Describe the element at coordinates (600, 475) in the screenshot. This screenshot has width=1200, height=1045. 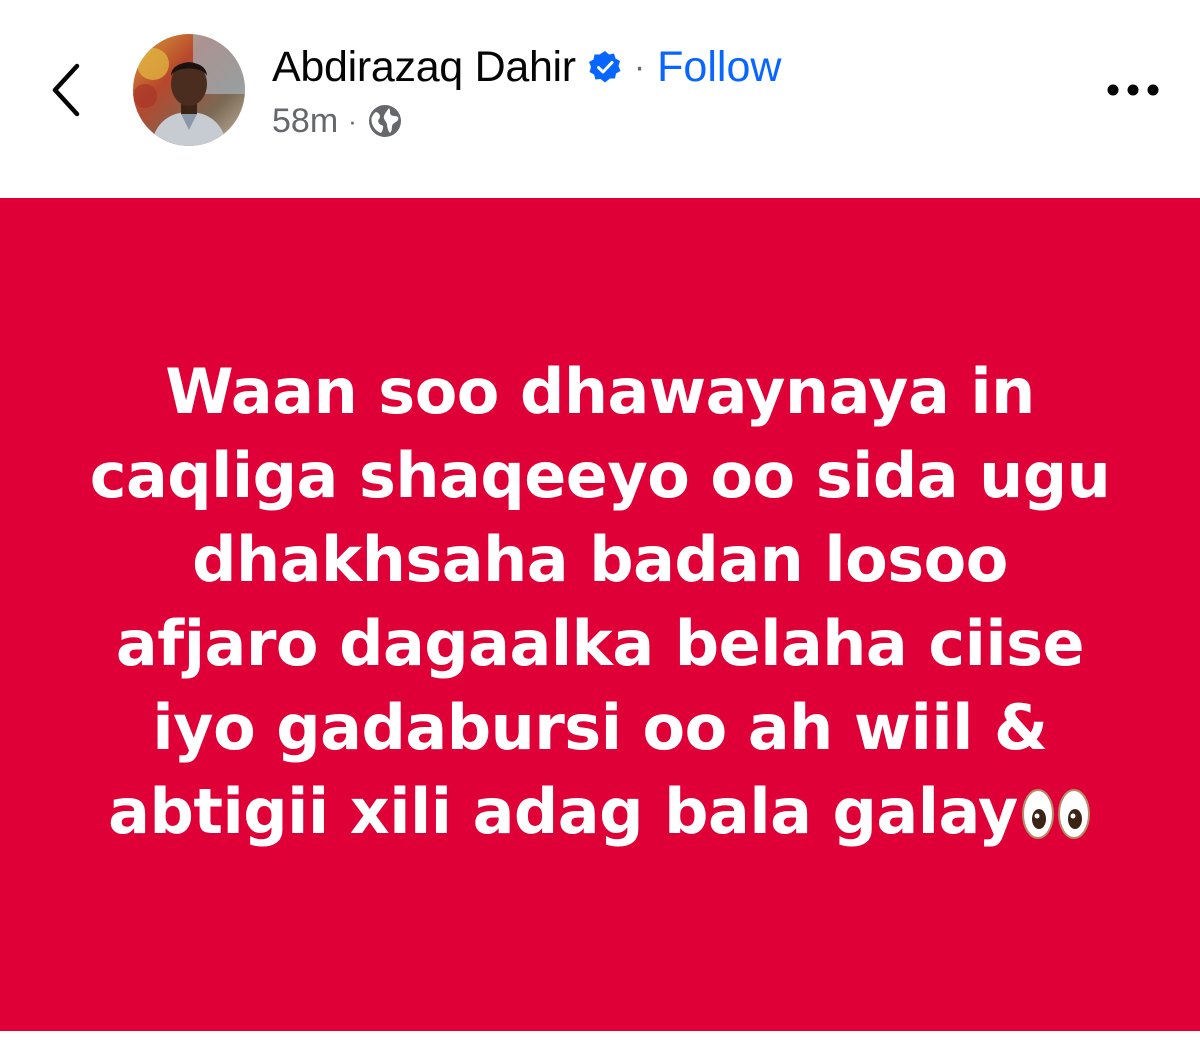
I see `post-text-line: caqliga shaqeeyo oo sida ugu` at that location.